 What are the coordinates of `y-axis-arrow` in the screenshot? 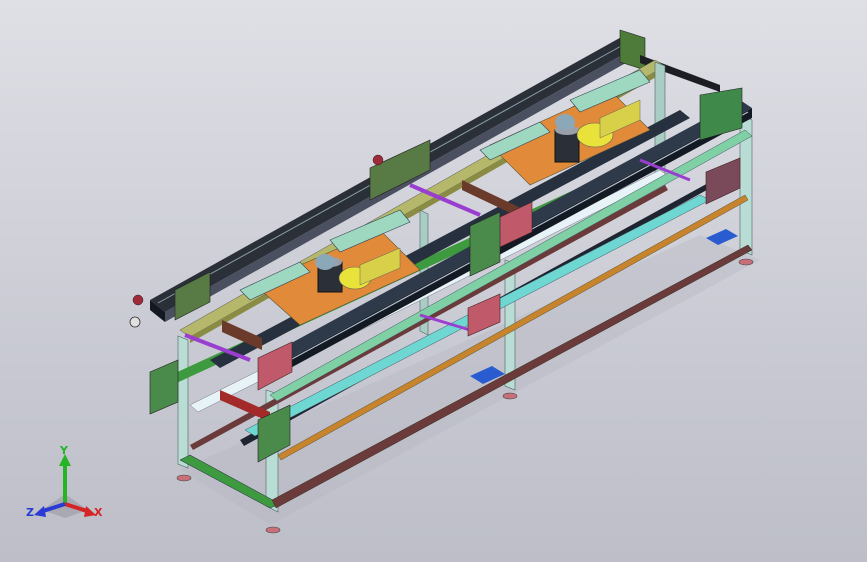 It's located at (65, 479).